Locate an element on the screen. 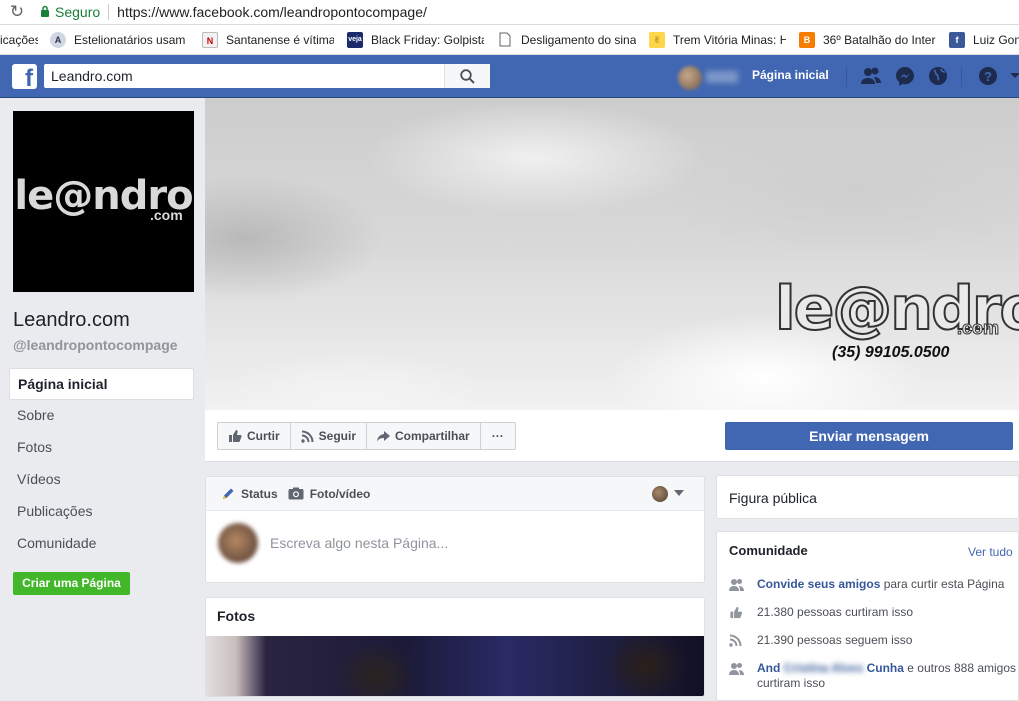 The image size is (1019, 701). bookmark-label: Black Friday: Golpista is located at coordinates (427, 39).